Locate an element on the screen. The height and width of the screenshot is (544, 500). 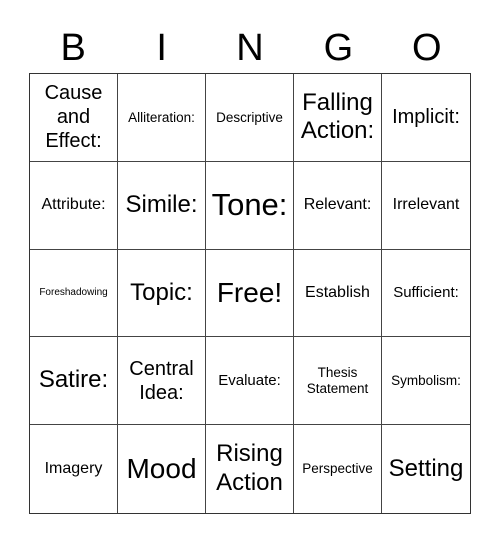
bingo-cell-free-space: Free! is located at coordinates (250, 293).